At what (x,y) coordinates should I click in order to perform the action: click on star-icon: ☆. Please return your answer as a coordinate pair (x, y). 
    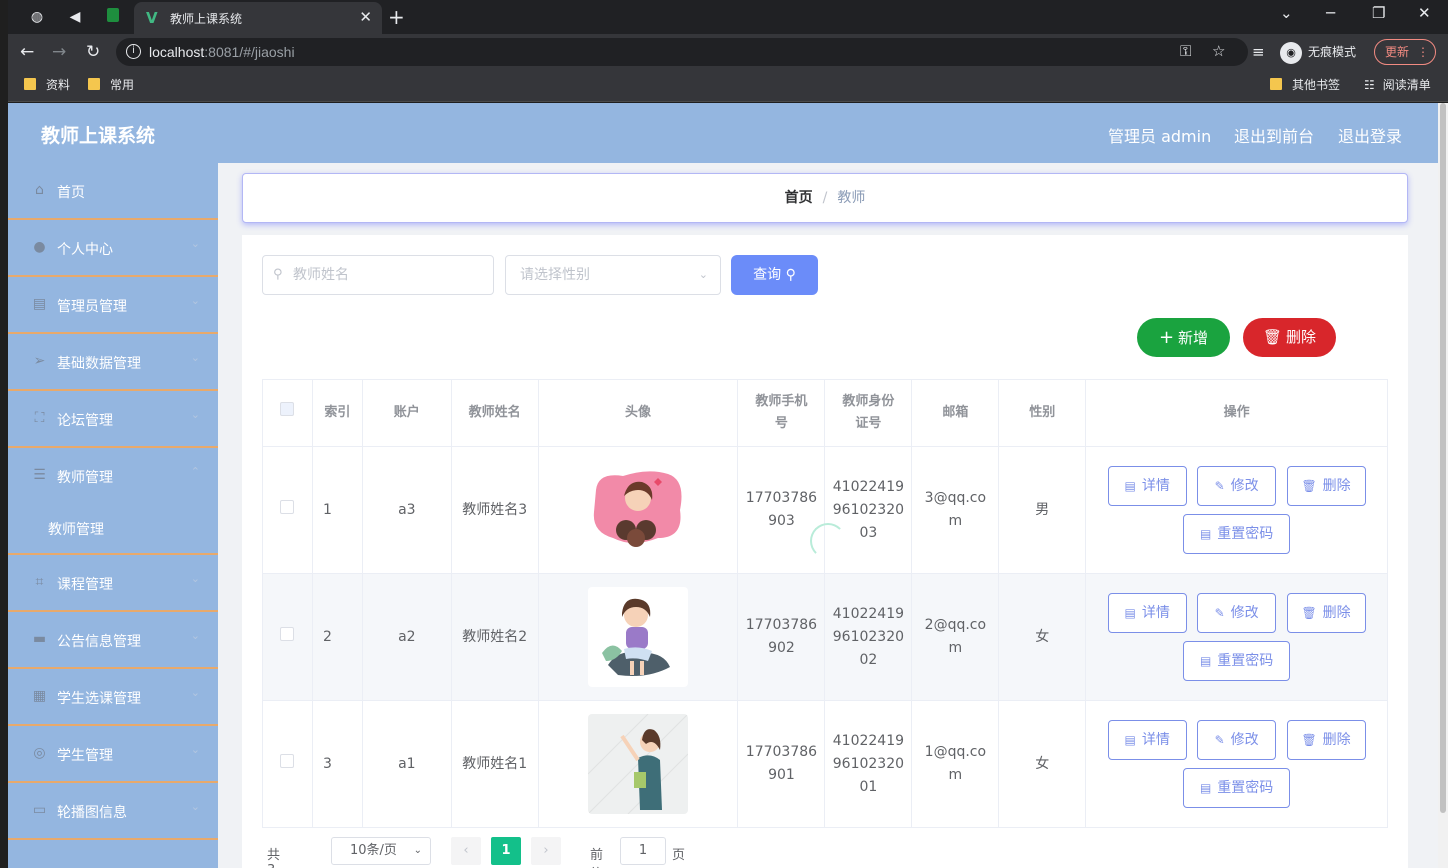
    Looking at the image, I should click on (1218, 51).